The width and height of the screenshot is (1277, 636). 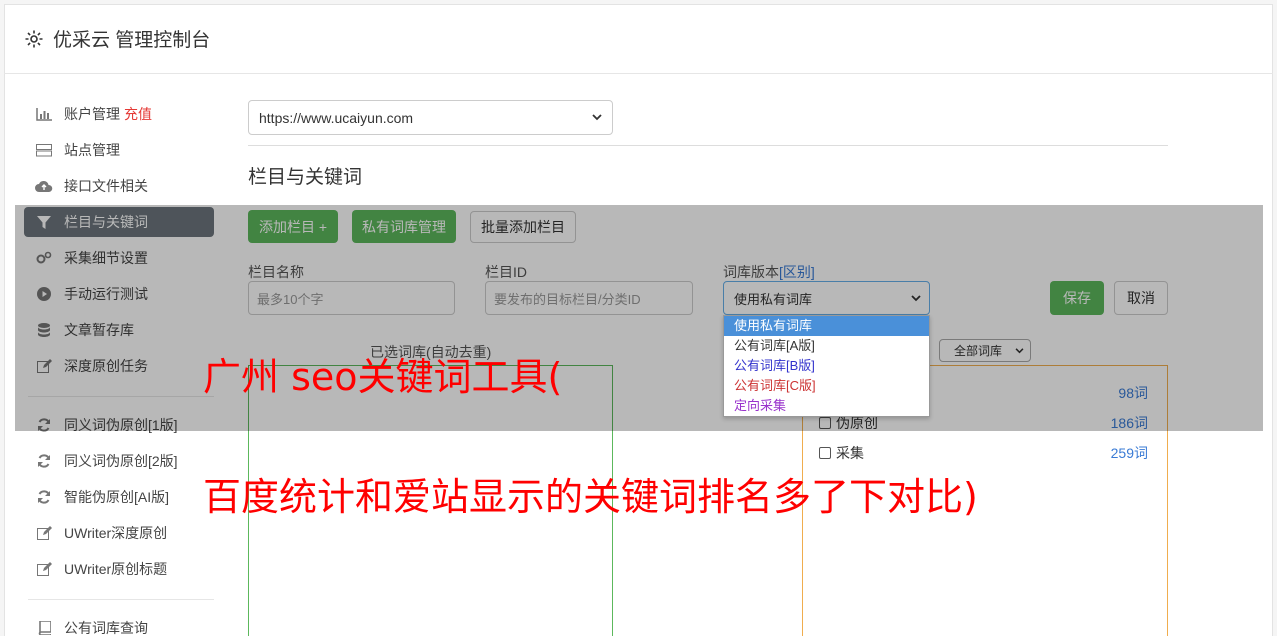 What do you see at coordinates (34, 38) in the screenshot?
I see `gear-icon` at bounding box center [34, 38].